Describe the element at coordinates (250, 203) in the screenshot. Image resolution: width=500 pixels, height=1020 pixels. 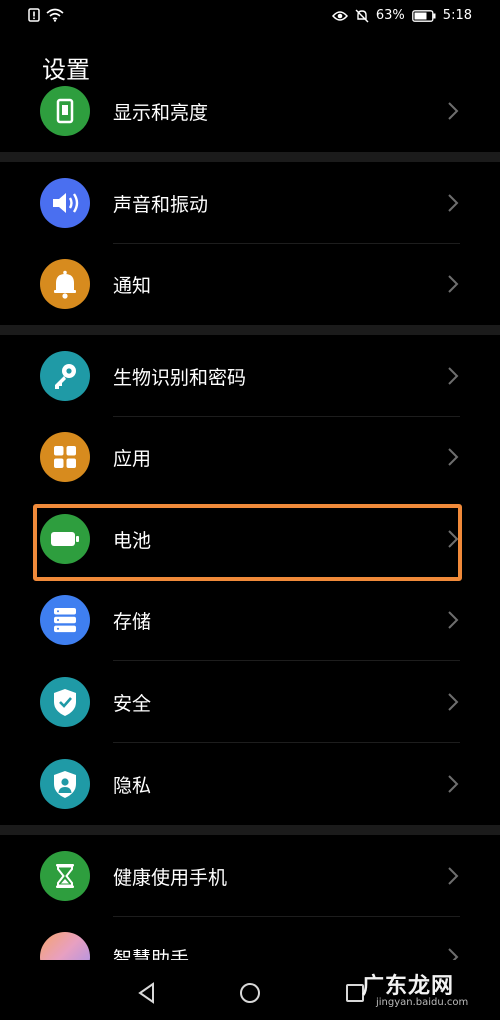
I see `settings-item-sound: 声音和振动` at that location.